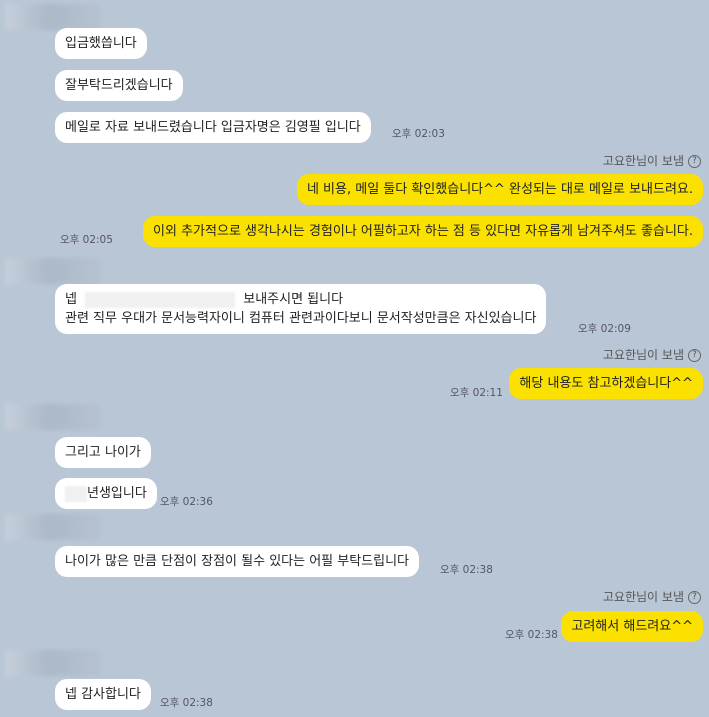 The image size is (709, 717). What do you see at coordinates (86, 240) in the screenshot?
I see `message-time: 오후 02:05` at bounding box center [86, 240].